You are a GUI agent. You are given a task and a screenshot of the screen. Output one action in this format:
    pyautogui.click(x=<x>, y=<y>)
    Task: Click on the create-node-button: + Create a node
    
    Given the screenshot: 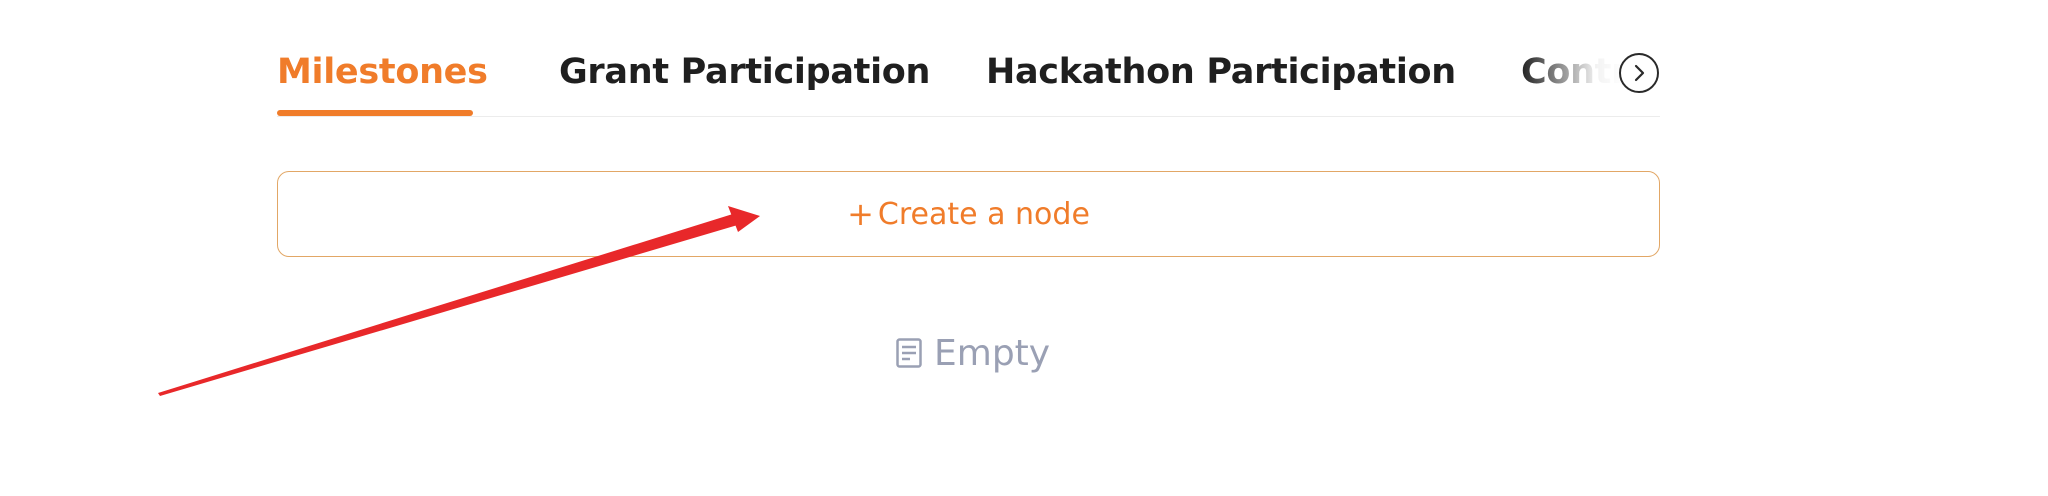 What is the action you would take?
    pyautogui.click(x=968, y=214)
    